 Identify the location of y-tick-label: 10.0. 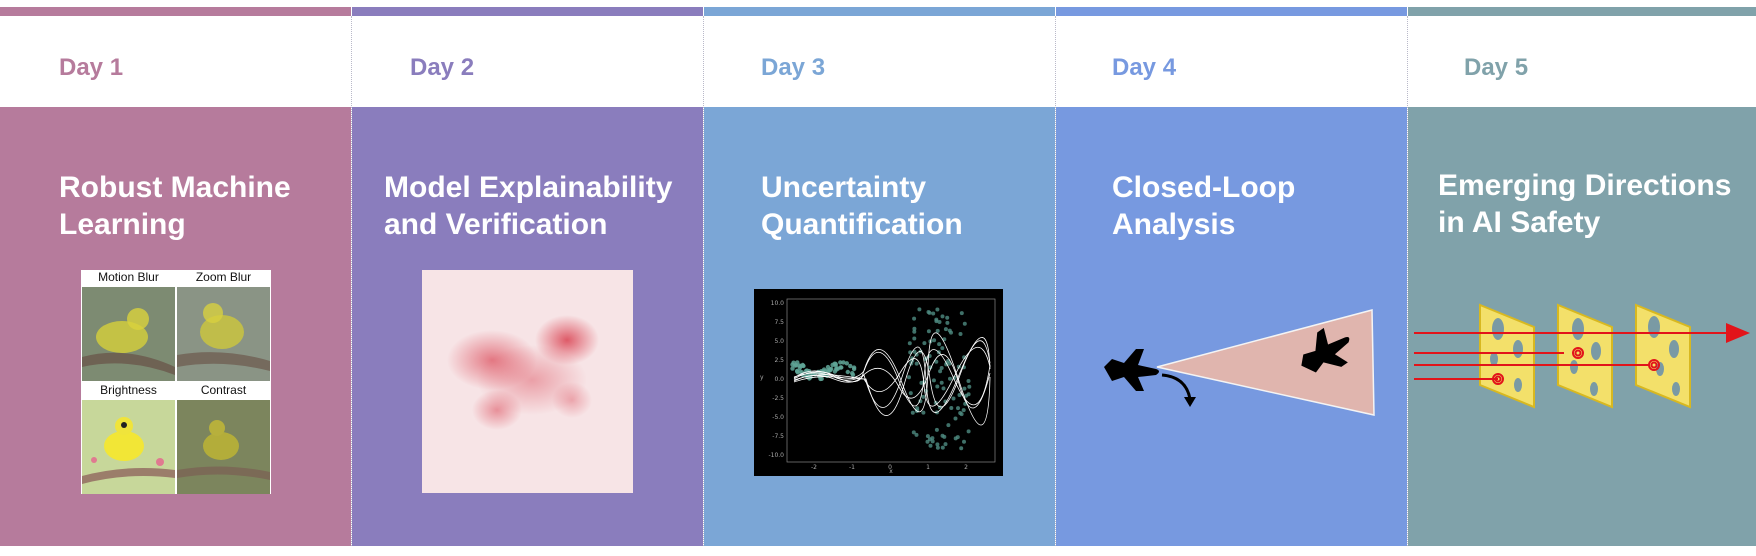
(778, 303).